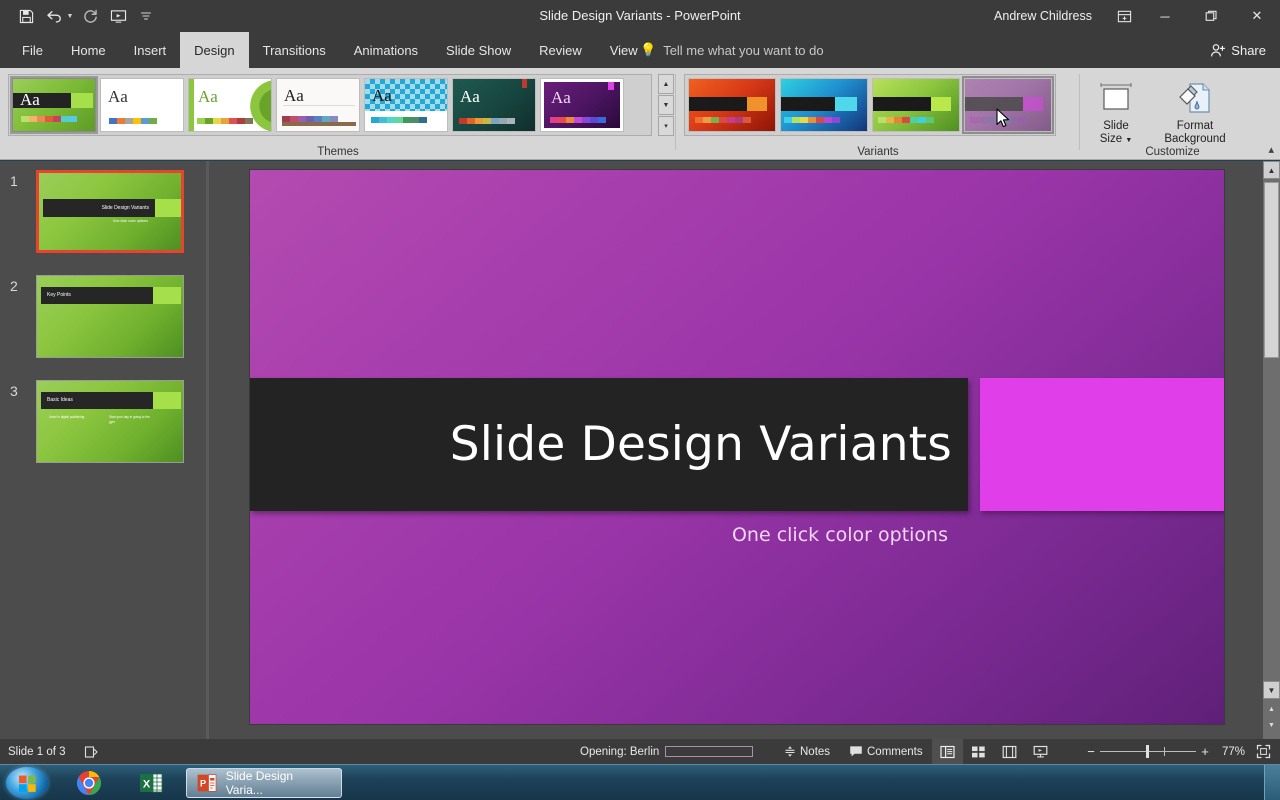  I want to click on zoom-knob, so click(1147, 751).